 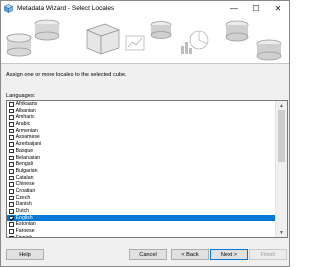 I want to click on banner-illustration, so click(x=144, y=40).